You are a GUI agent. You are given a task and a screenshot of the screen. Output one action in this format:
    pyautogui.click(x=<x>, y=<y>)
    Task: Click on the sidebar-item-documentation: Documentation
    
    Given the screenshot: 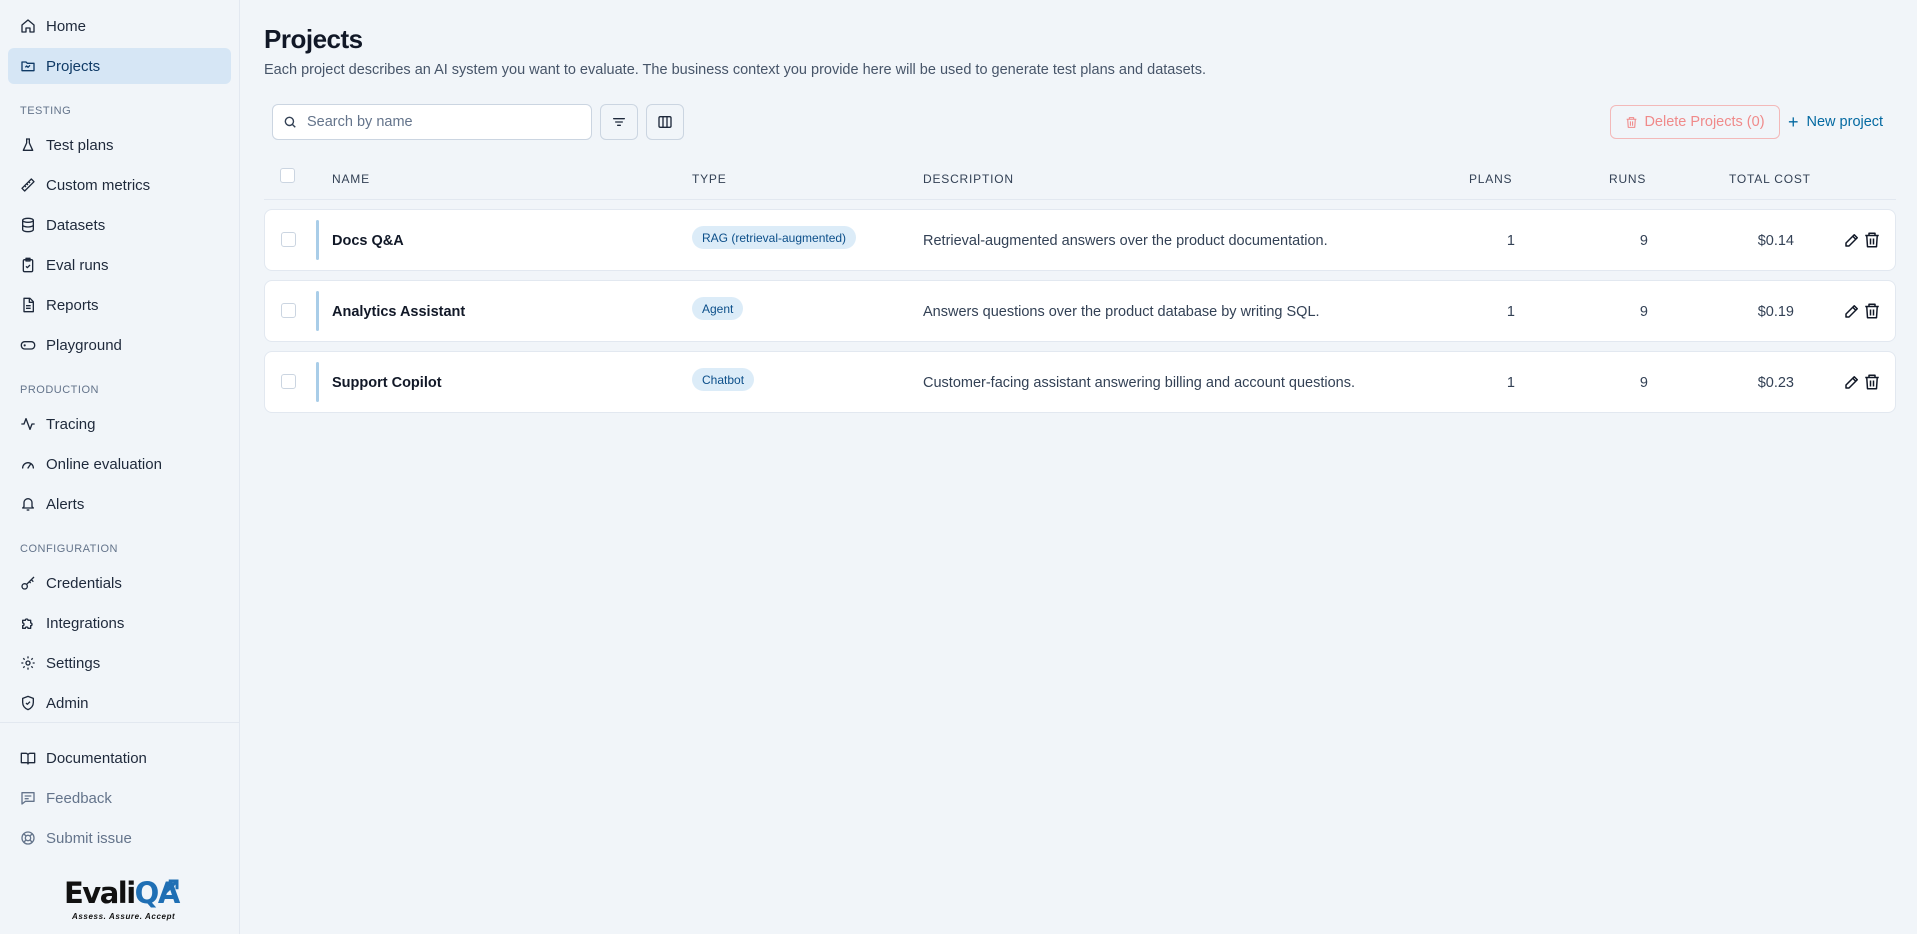 What is the action you would take?
    pyautogui.click(x=119, y=758)
    